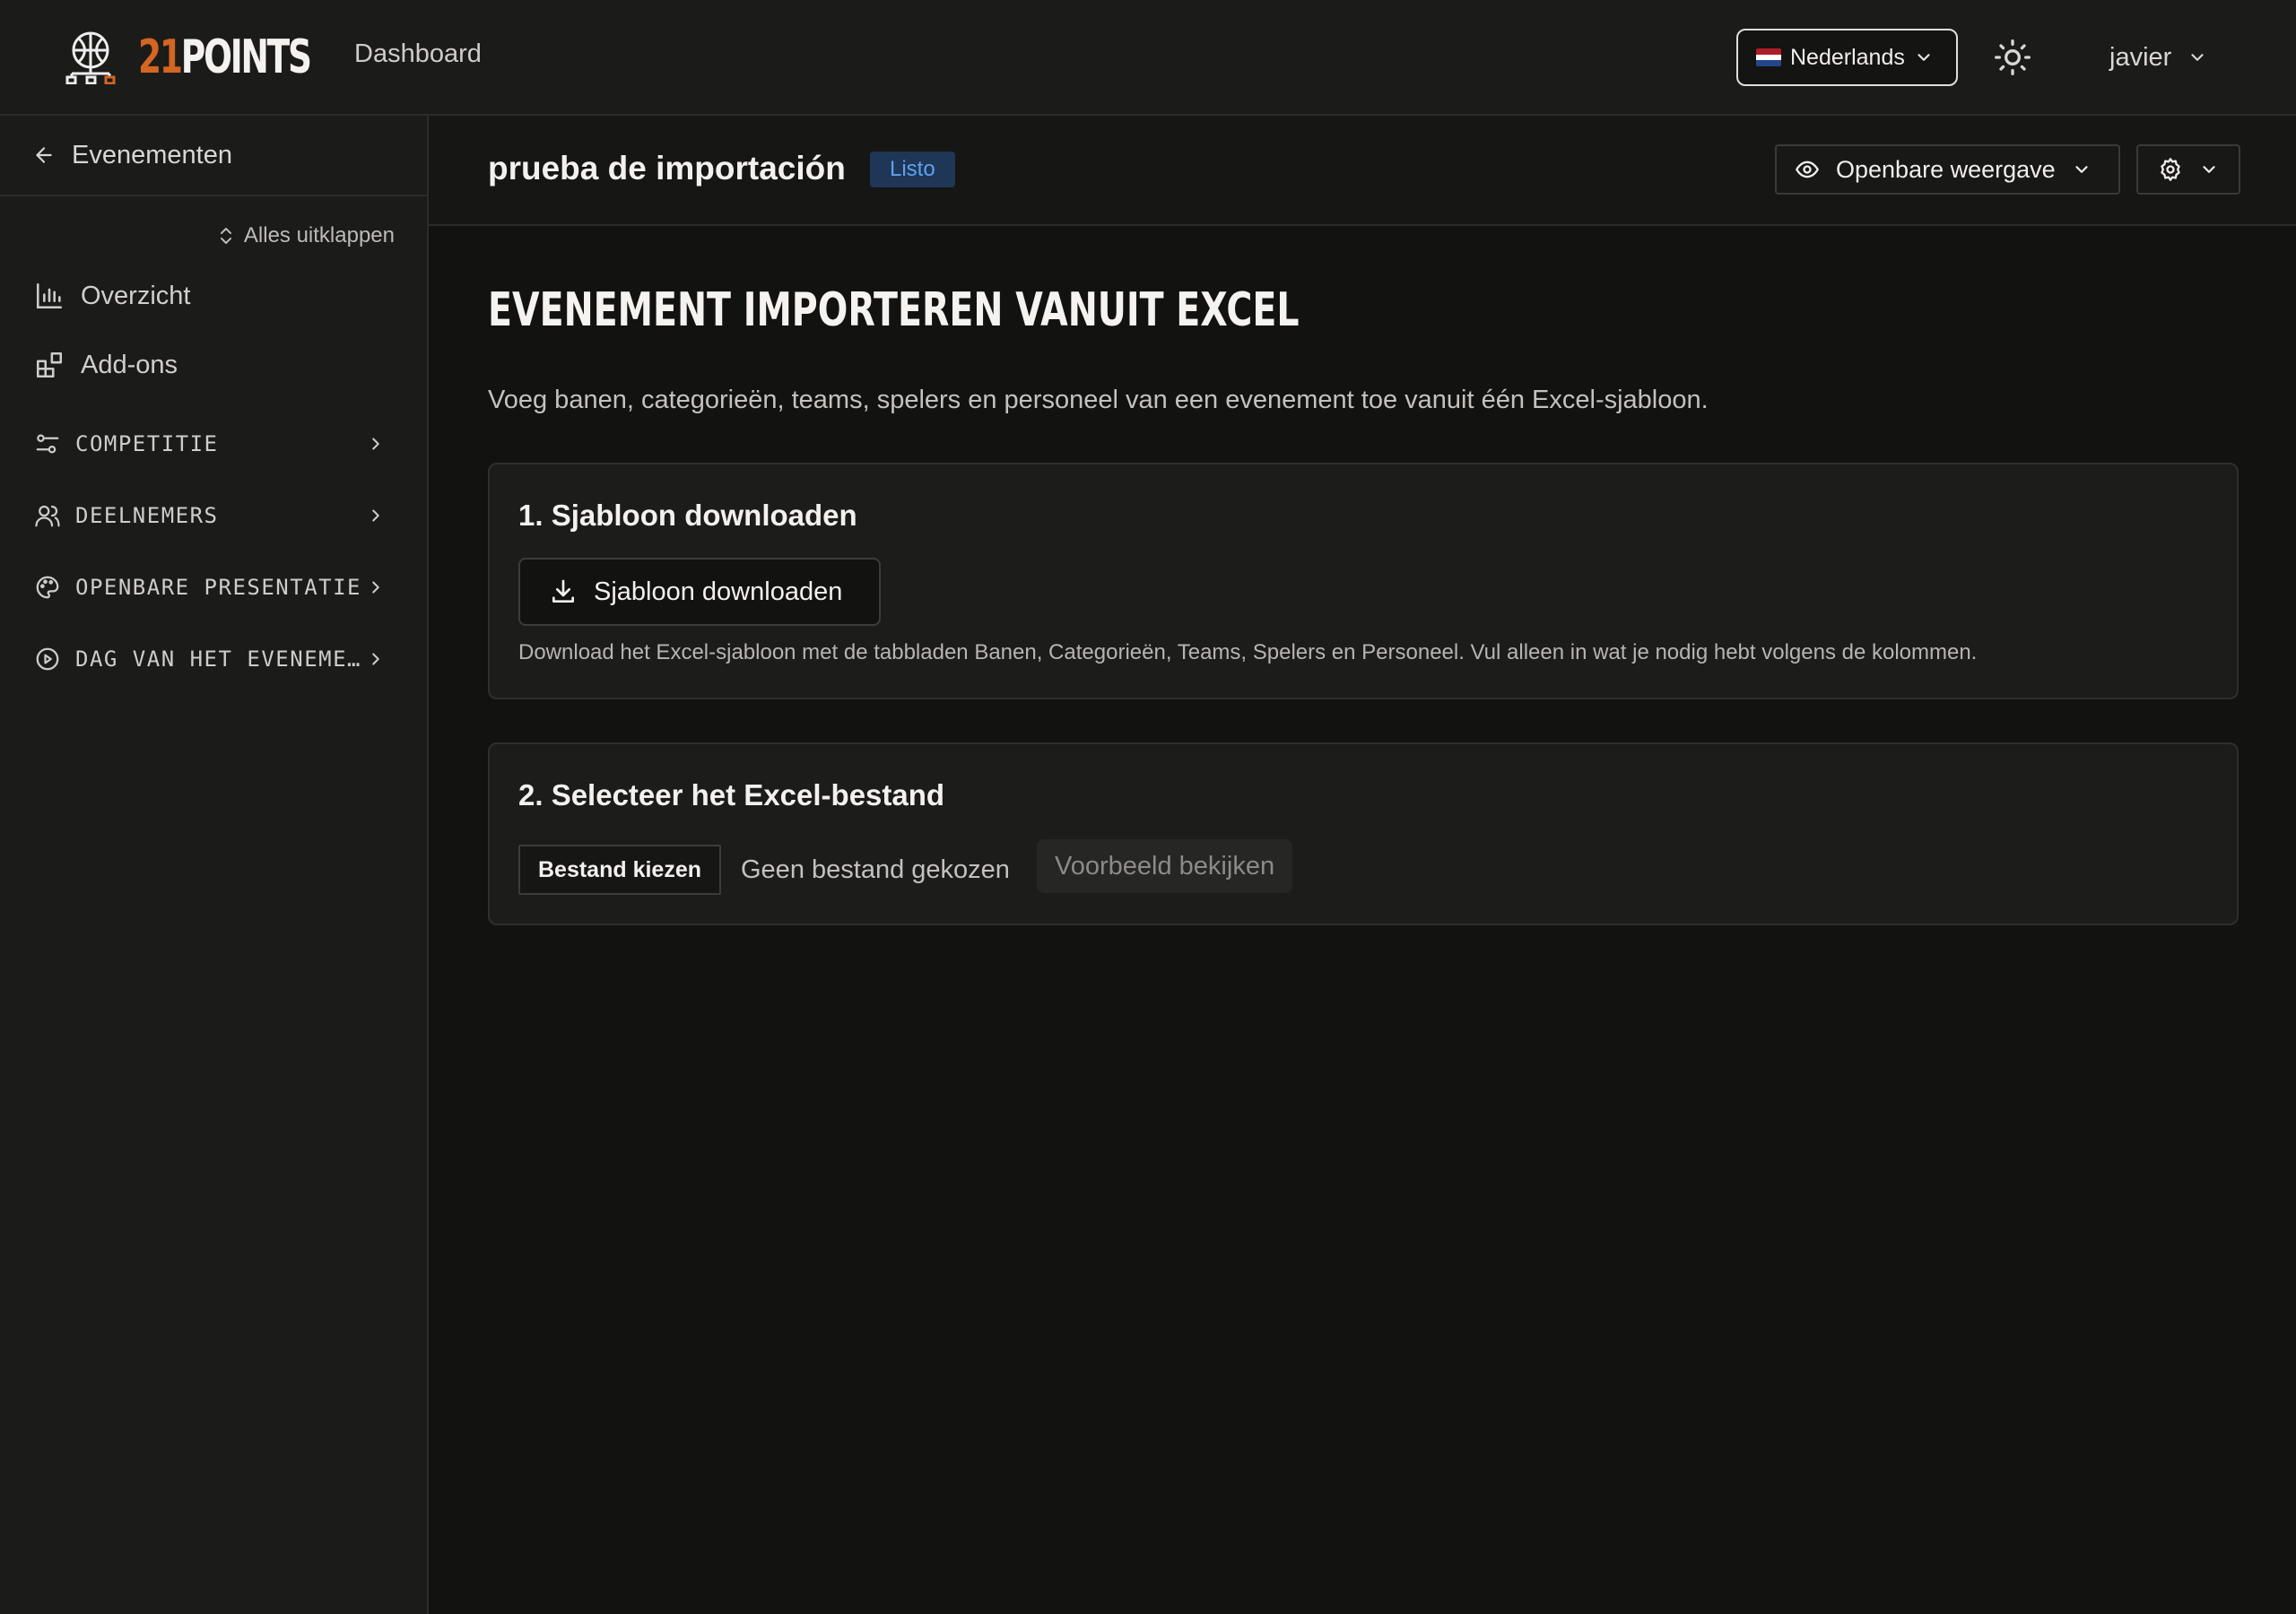  What do you see at coordinates (136, 295) in the screenshot?
I see `sidebar-item-label: Overzicht` at bounding box center [136, 295].